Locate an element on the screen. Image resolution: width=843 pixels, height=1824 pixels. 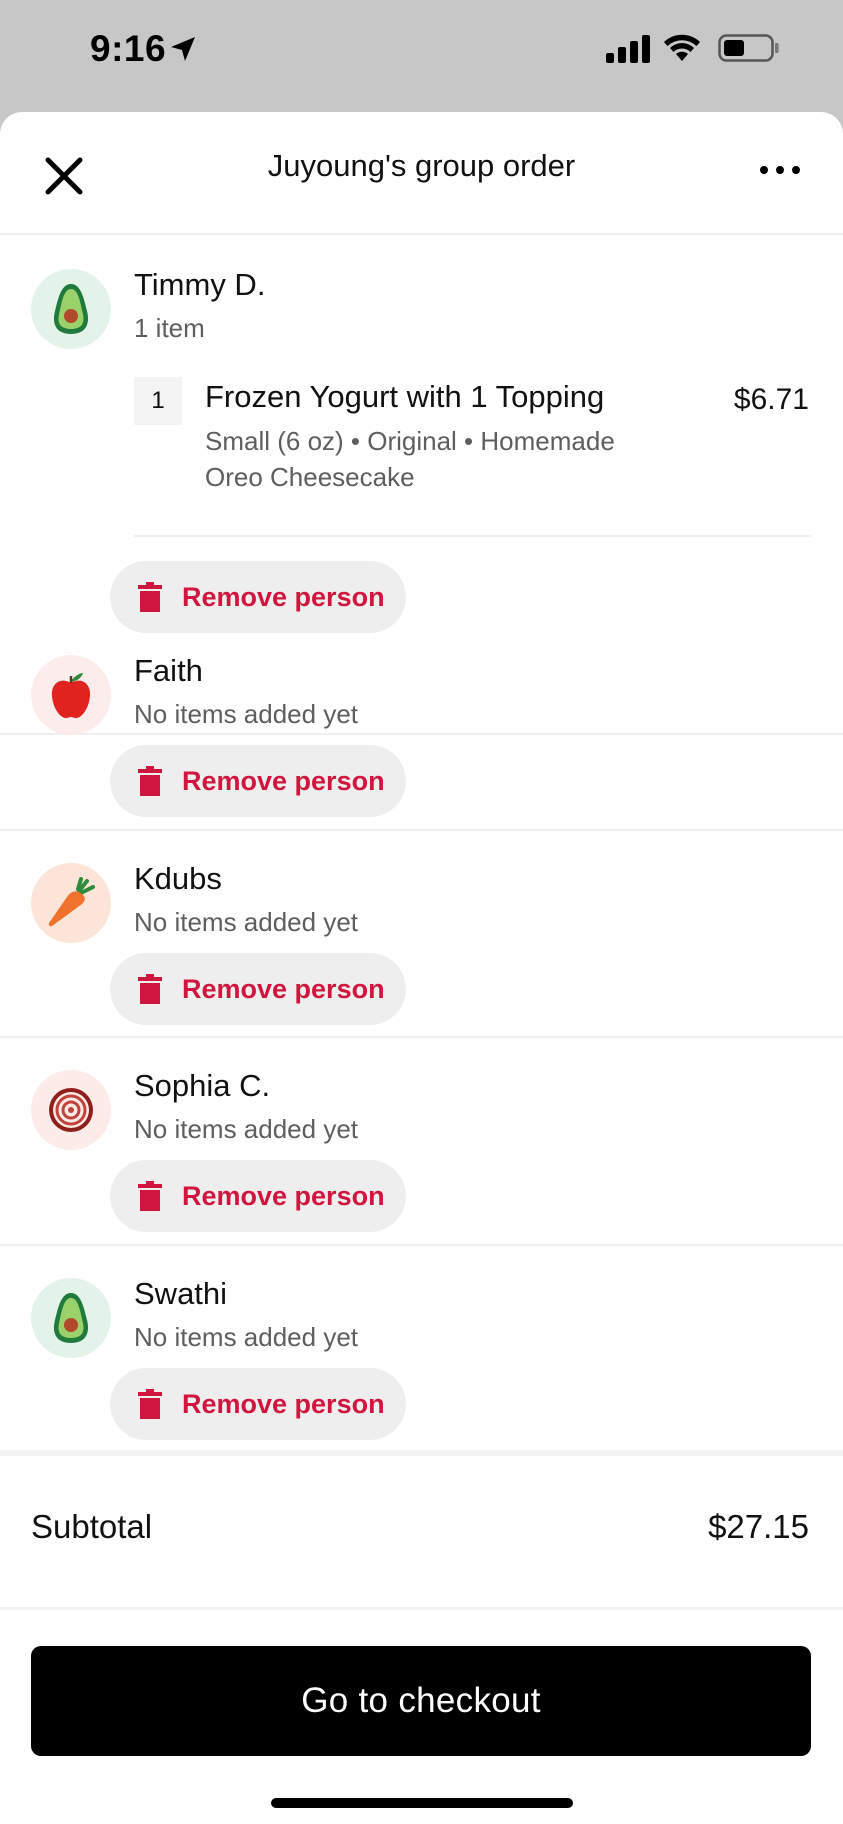
item-quantity: 1 is located at coordinates (158, 401).